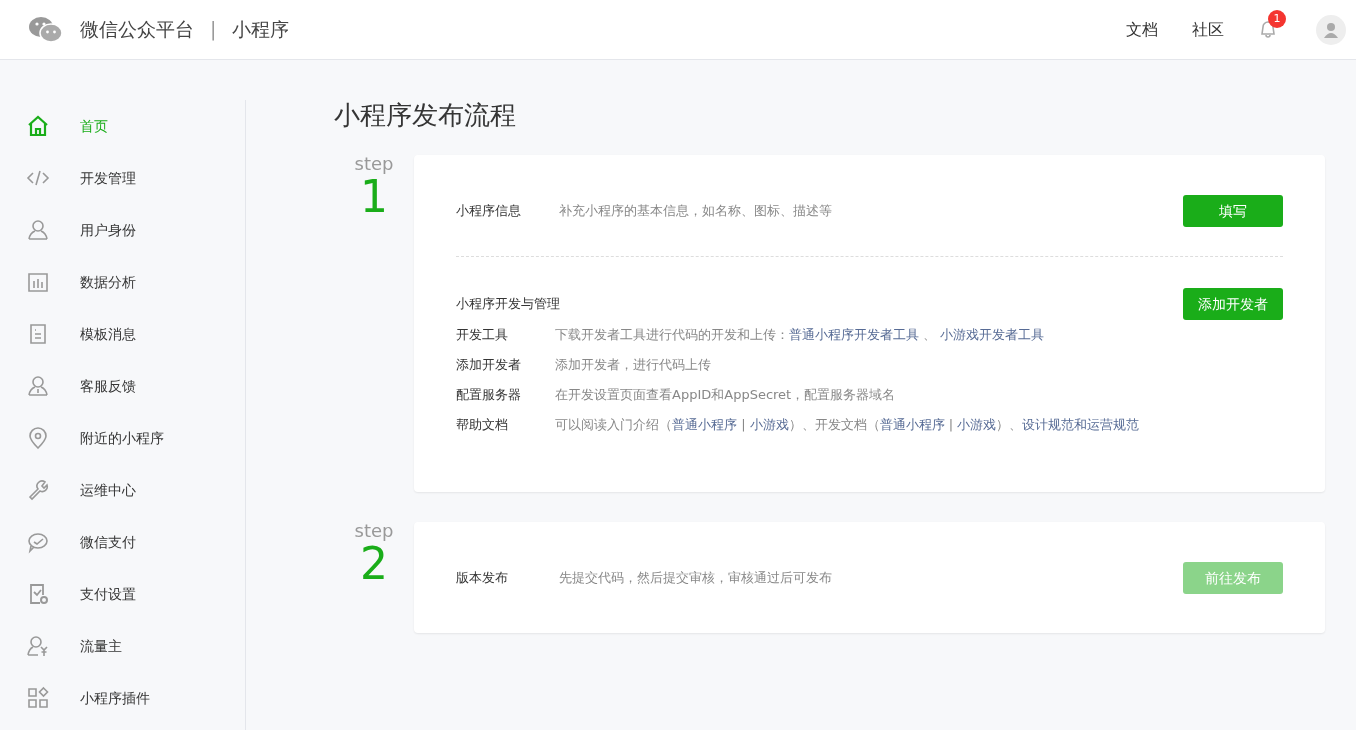 The width and height of the screenshot is (1356, 730). Describe the element at coordinates (38, 698) in the screenshot. I see `grid-icon` at that location.